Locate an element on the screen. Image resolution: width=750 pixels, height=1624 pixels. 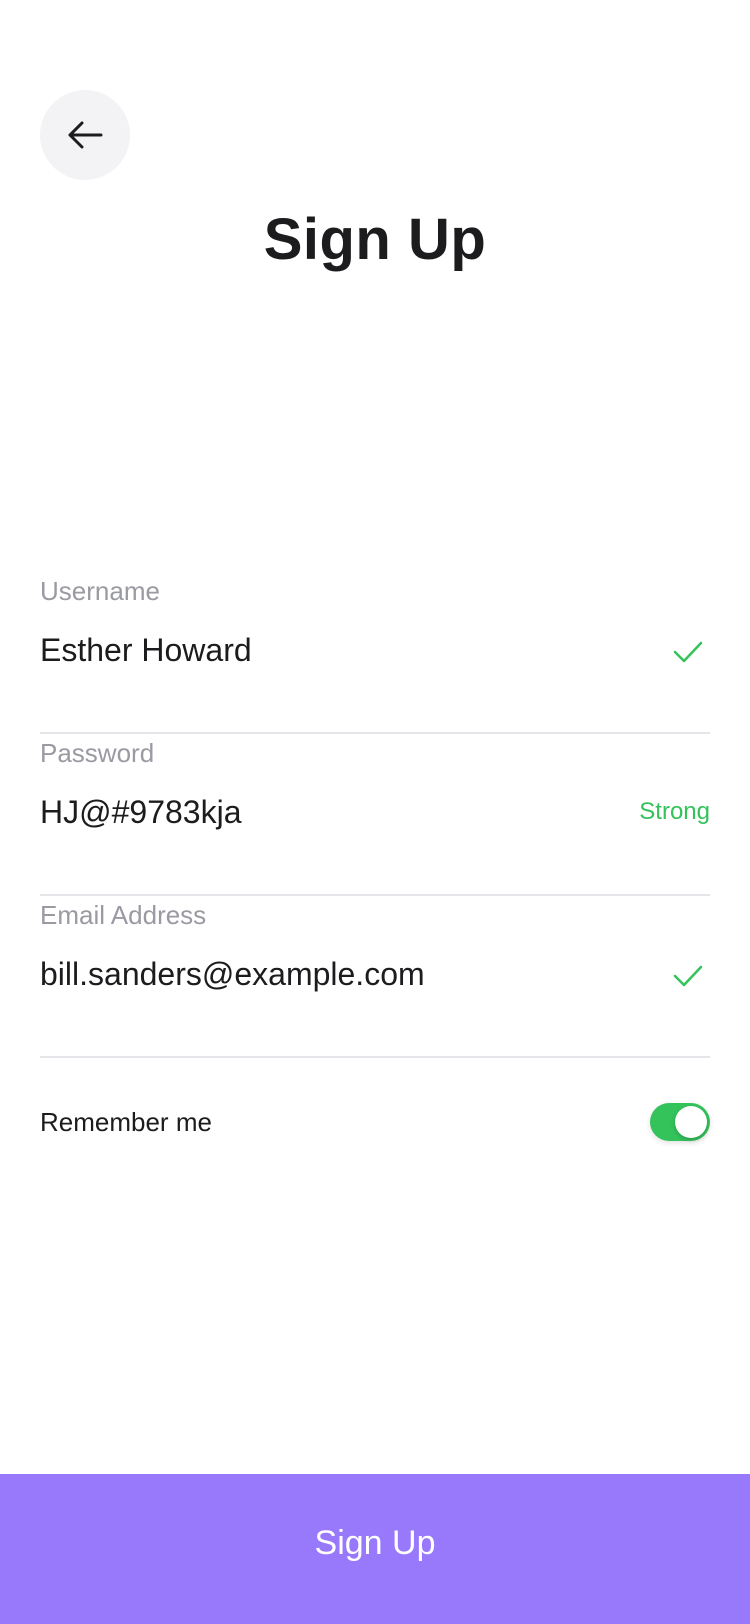
remember-me-toggle is located at coordinates (680, 1122).